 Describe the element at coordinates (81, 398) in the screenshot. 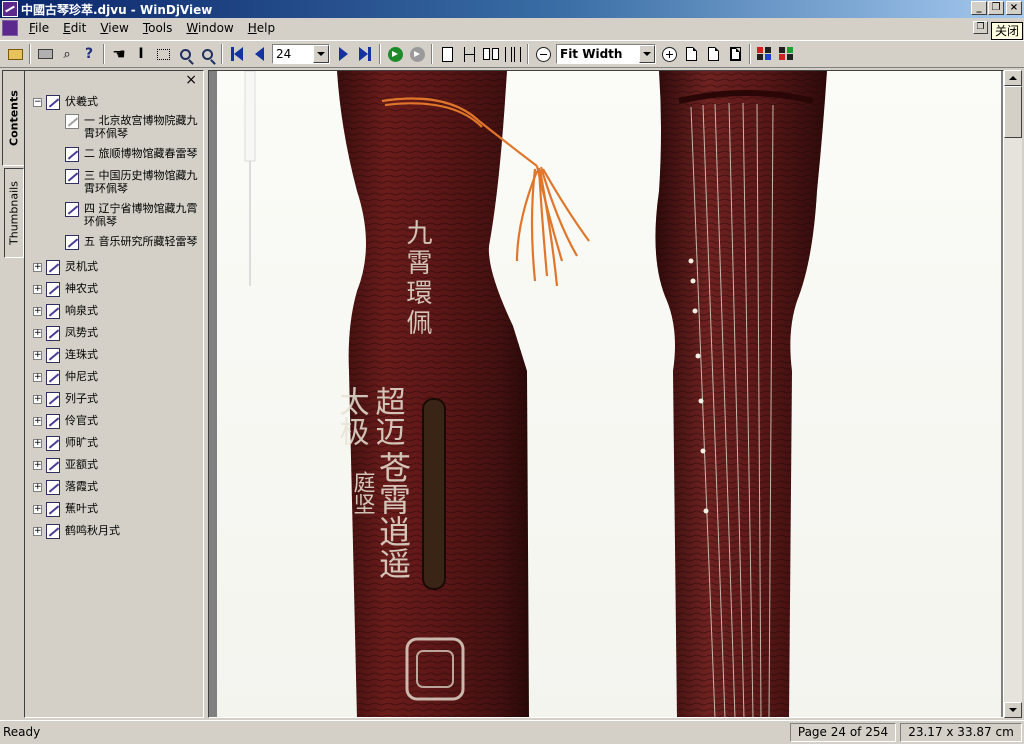

I see `tree-node-label: 列子式` at that location.